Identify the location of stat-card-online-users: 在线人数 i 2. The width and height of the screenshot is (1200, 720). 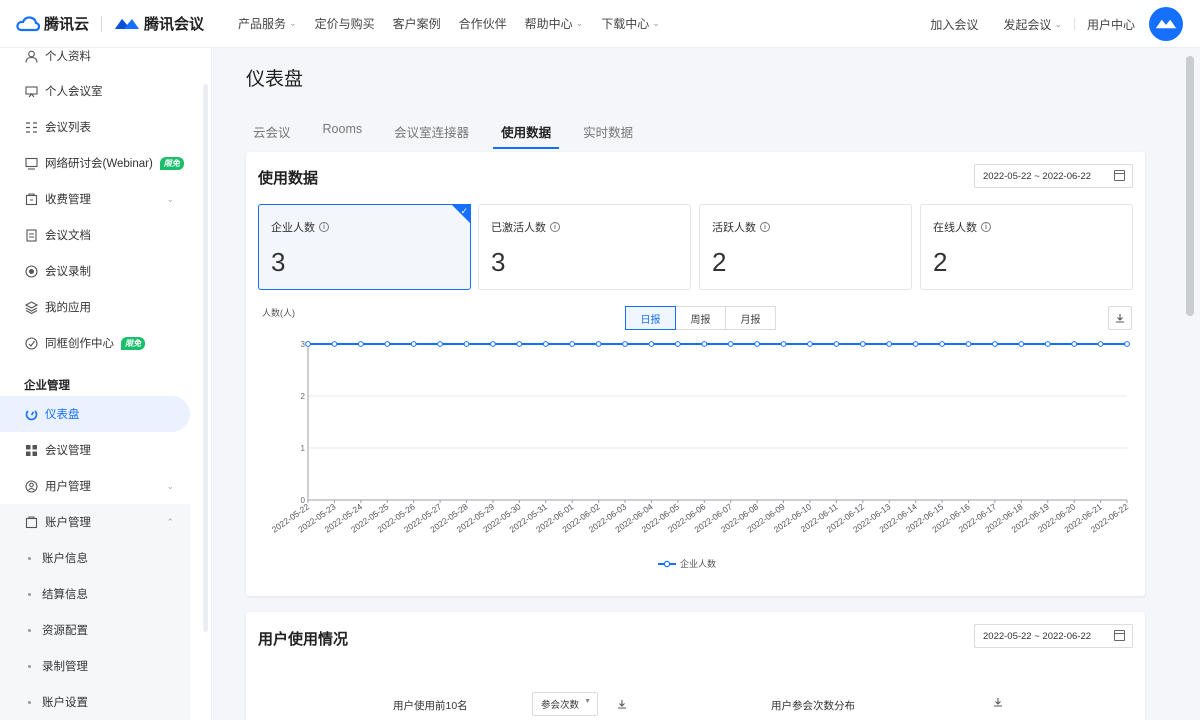
(1026, 247).